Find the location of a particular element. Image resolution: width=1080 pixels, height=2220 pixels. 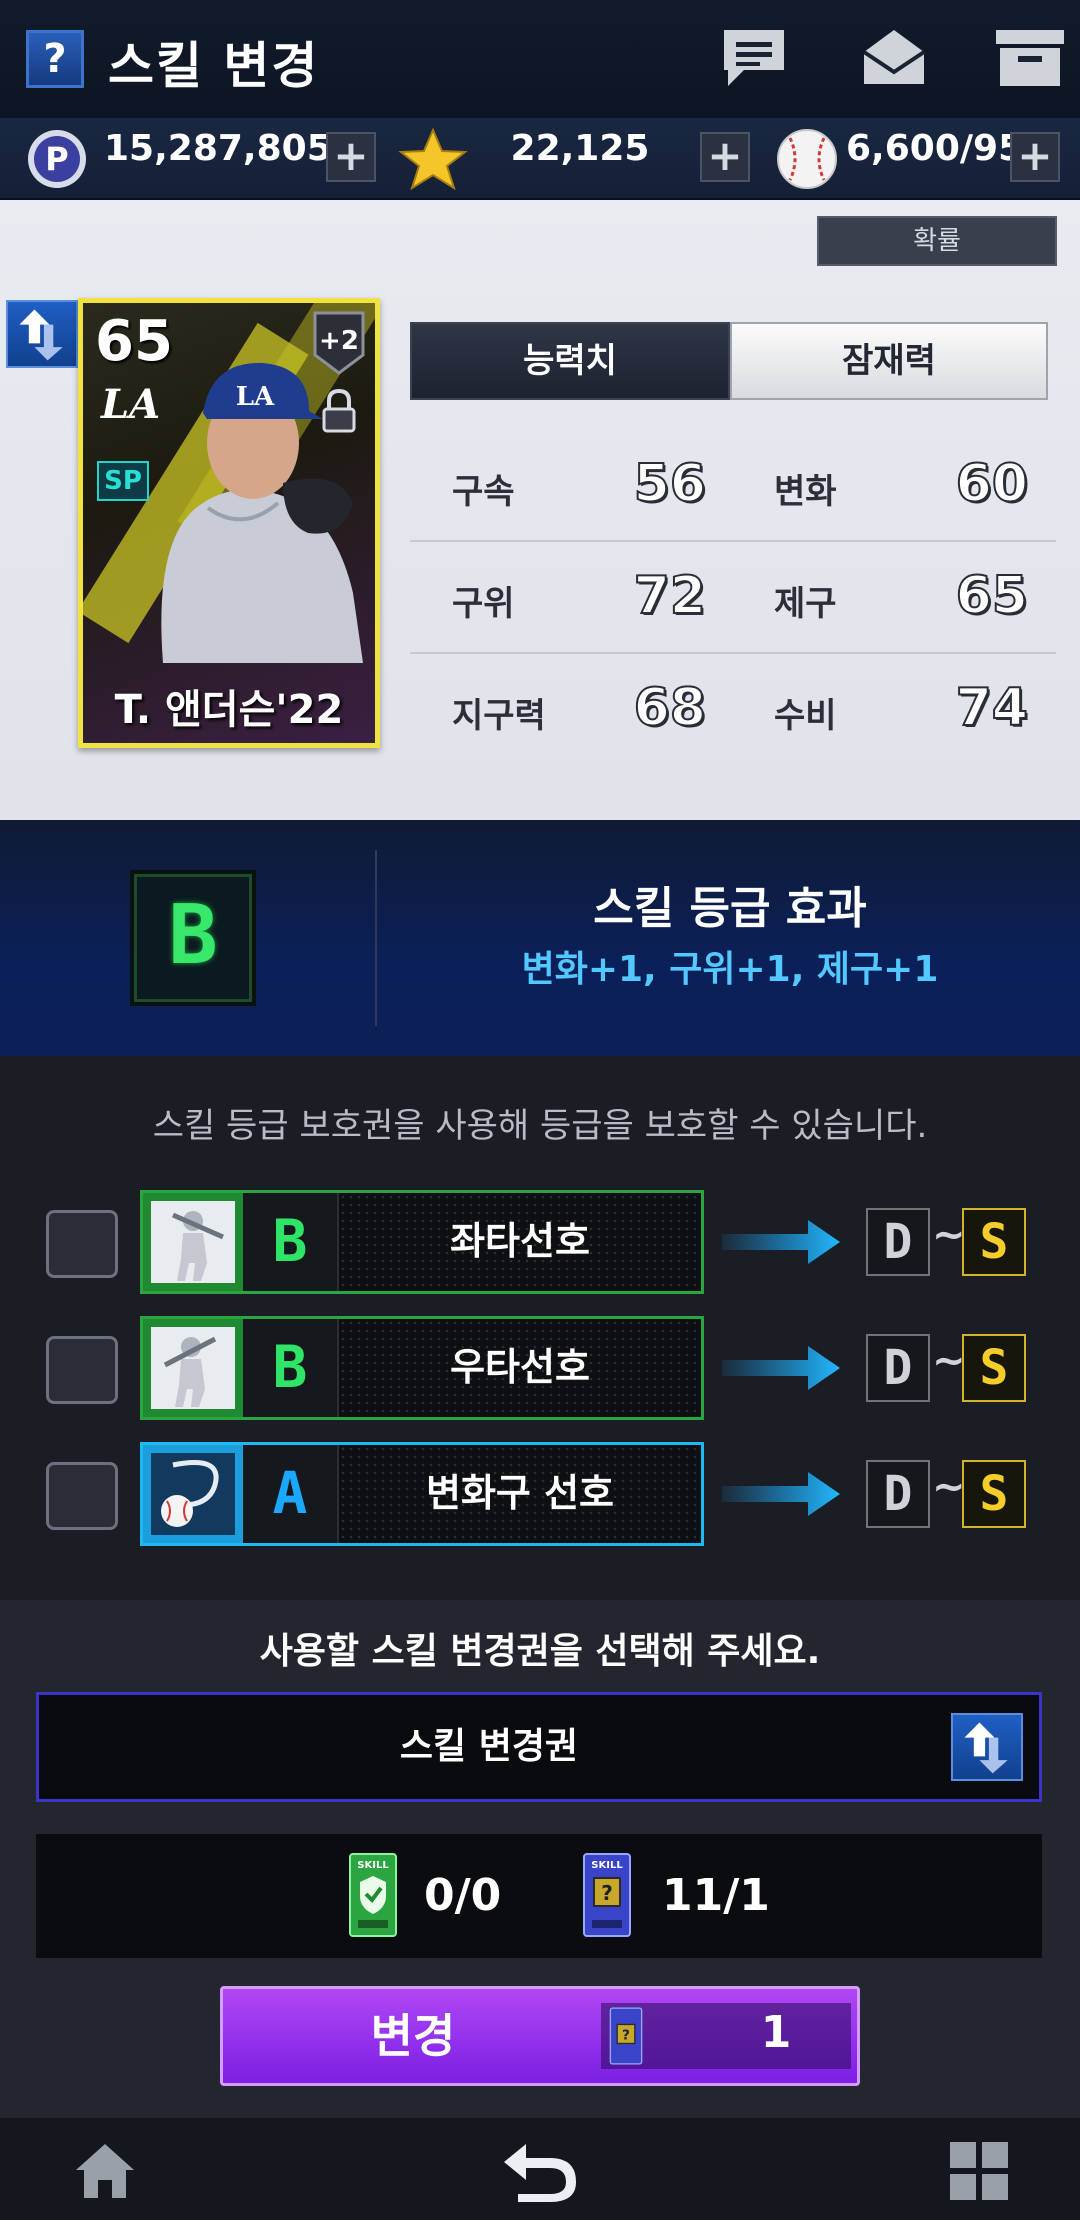

archive-icon is located at coordinates (1030, 58).